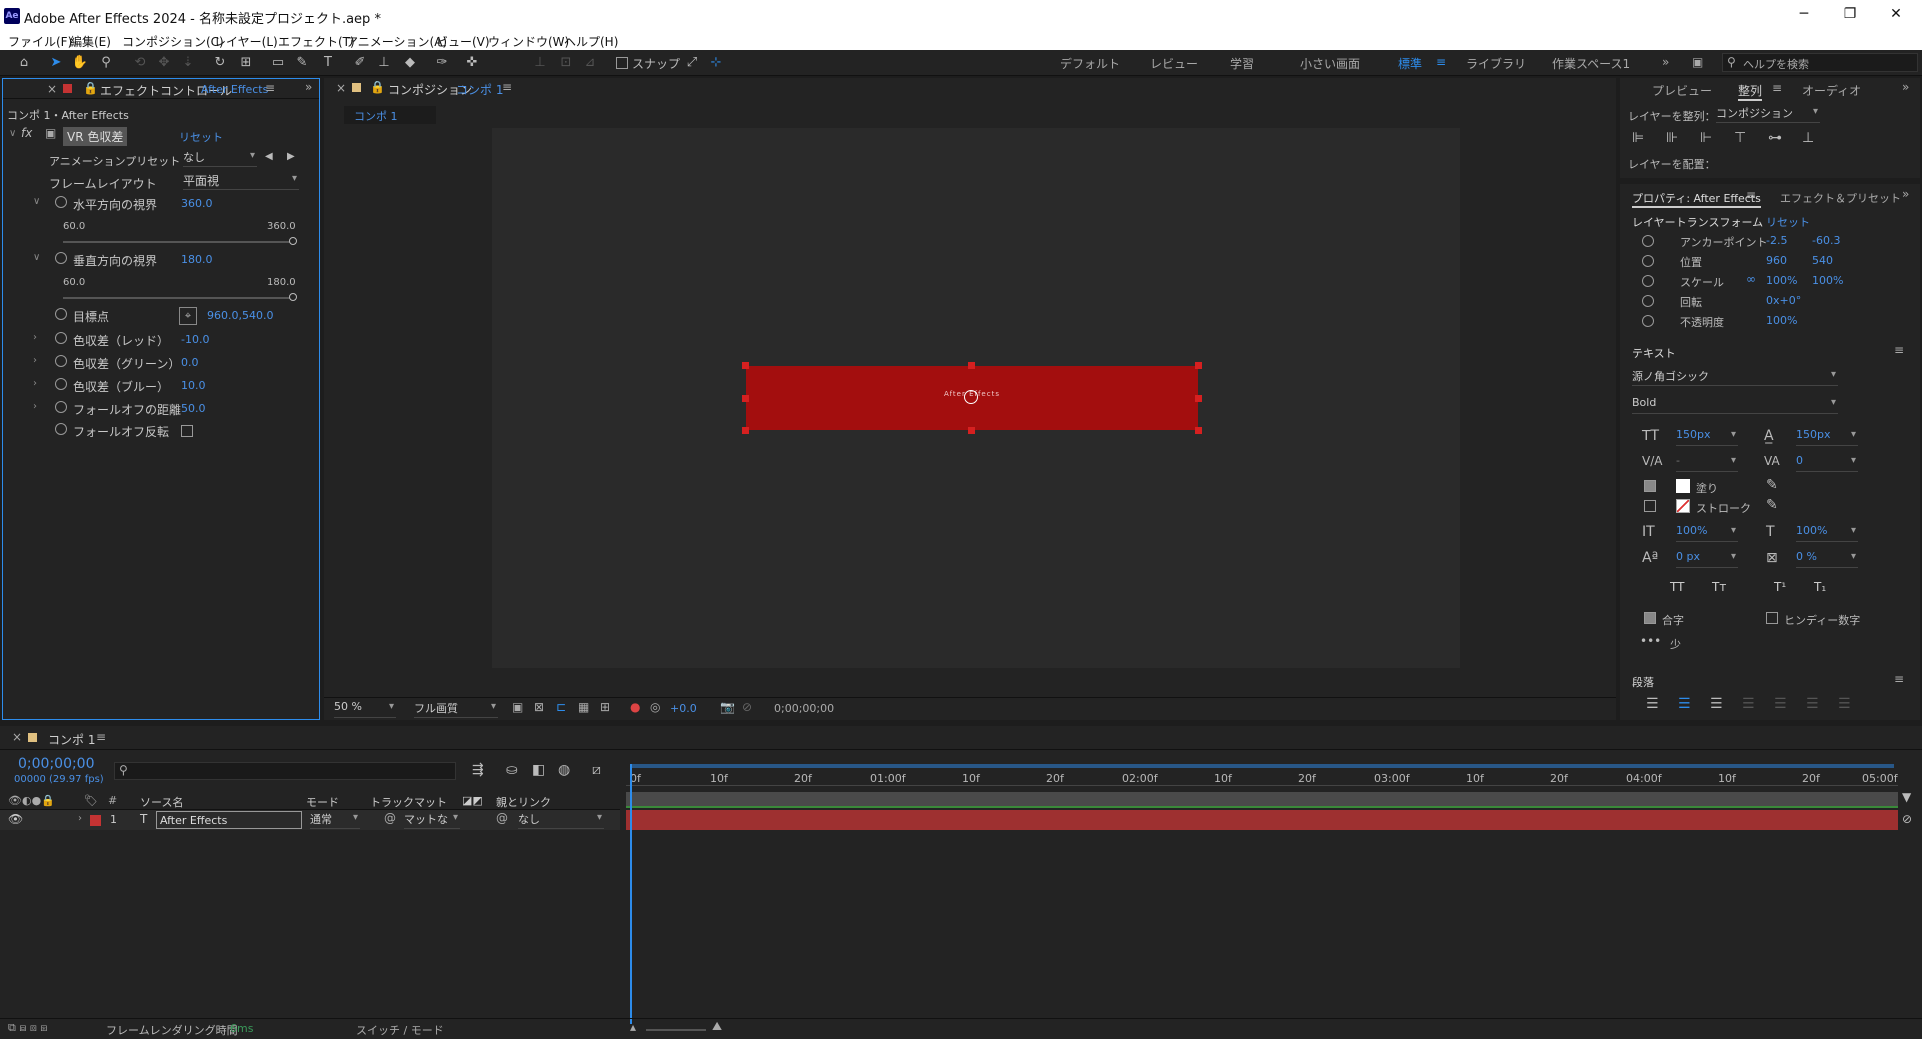 The image size is (1922, 1039). What do you see at coordinates (1781, 320) in the screenshot?
I see `opacity-value: 100%` at bounding box center [1781, 320].